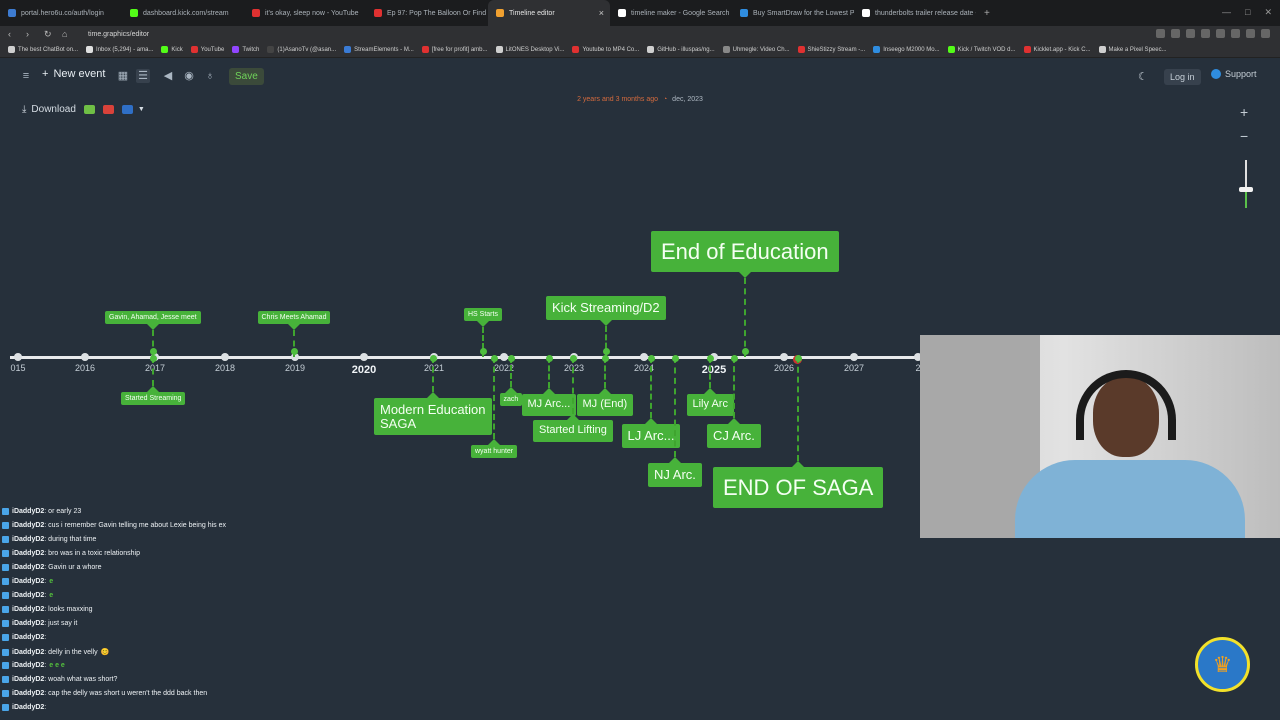 This screenshot has width=1280, height=720. I want to click on chat-text: : Gavin ur a whore, so click(73, 567).